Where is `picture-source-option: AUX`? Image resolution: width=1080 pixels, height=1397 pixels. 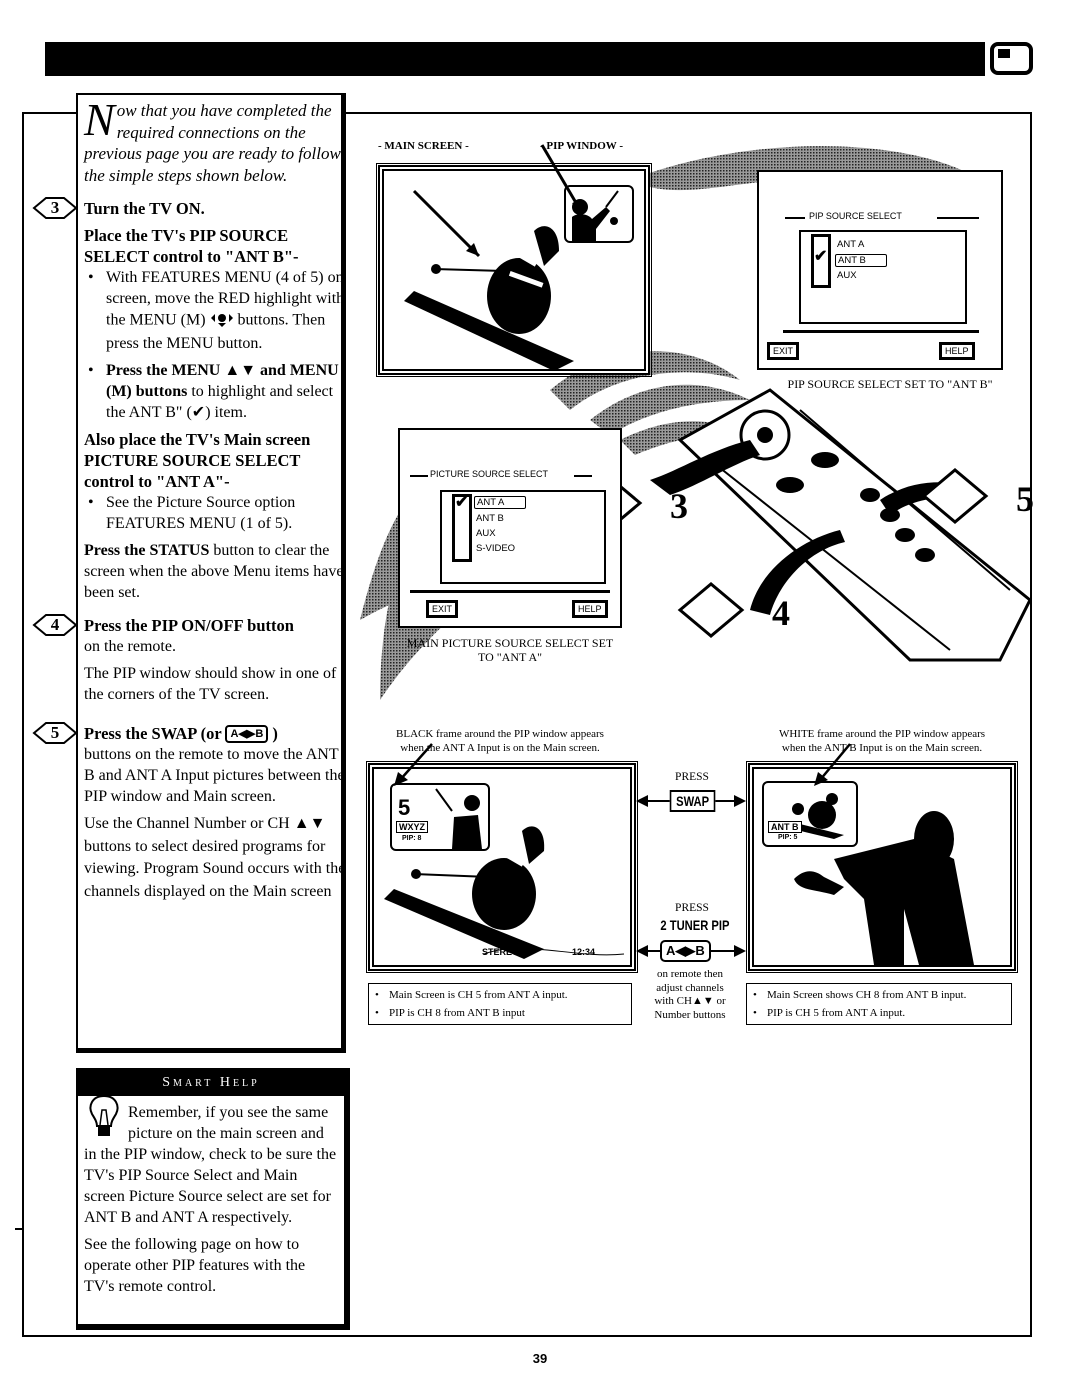 picture-source-option: AUX is located at coordinates (486, 533).